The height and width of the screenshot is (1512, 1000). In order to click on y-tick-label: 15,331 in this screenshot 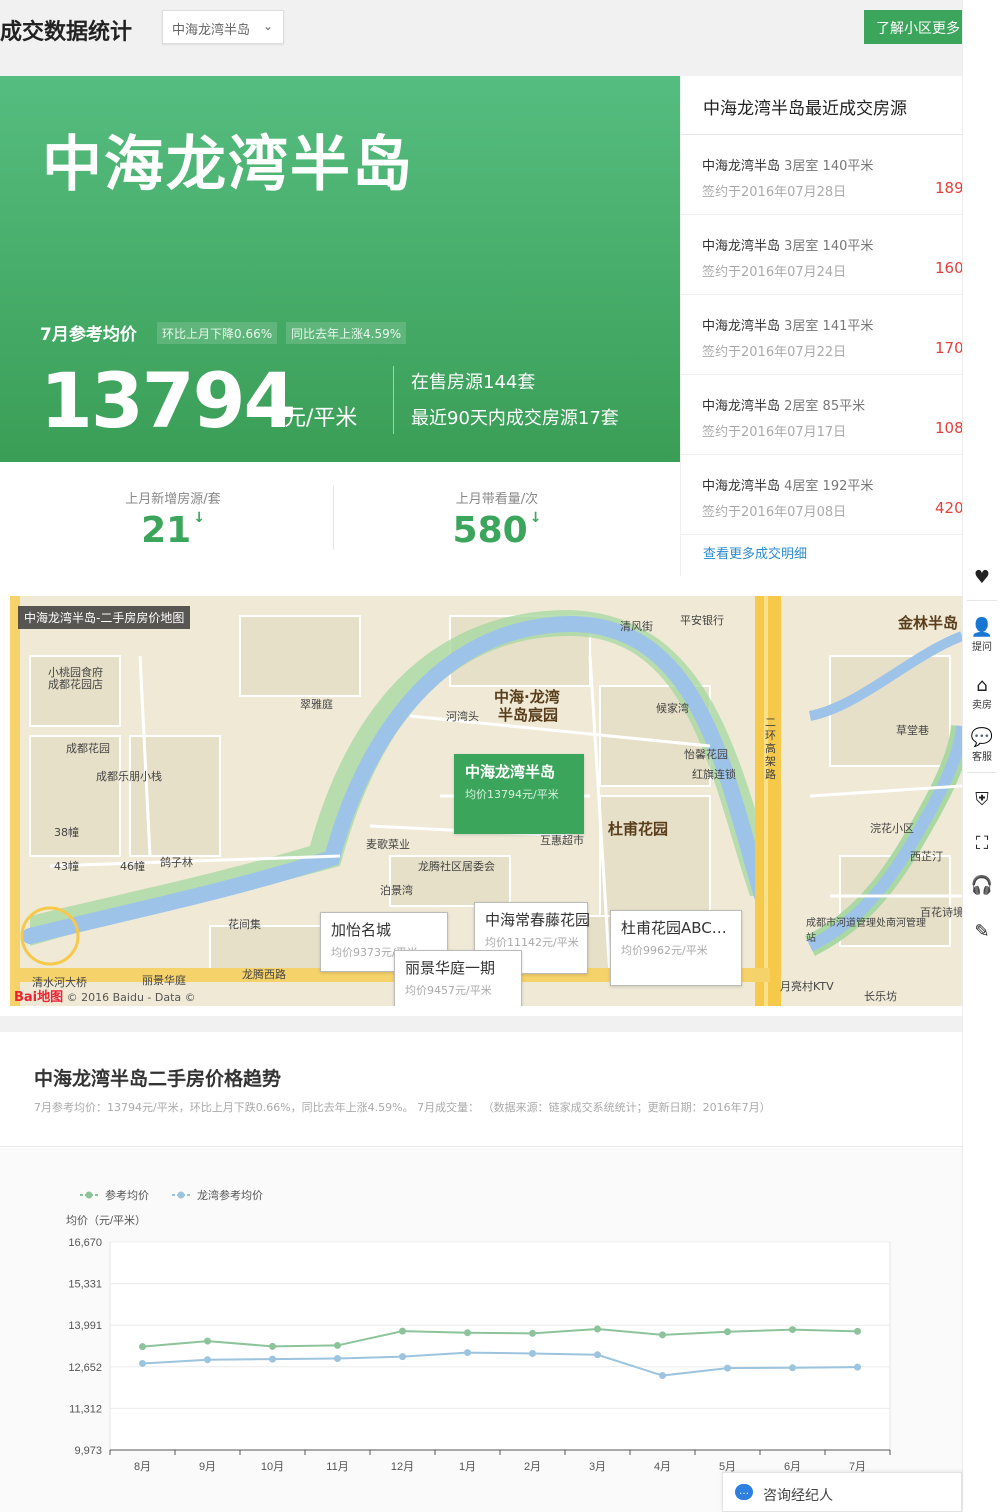, I will do `click(85, 1285)`.